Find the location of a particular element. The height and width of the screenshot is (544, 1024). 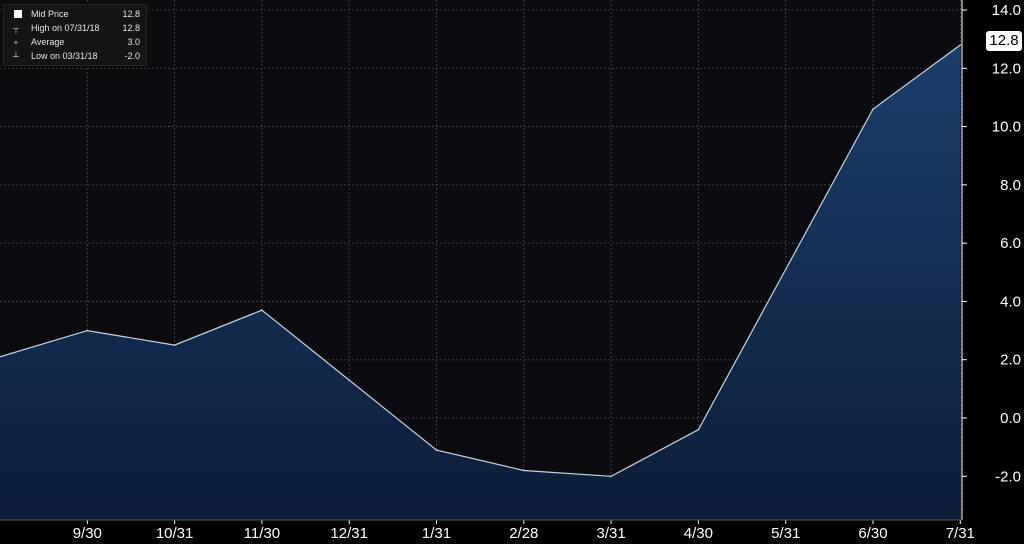

y-tick-label: 8.0 is located at coordinates (1010, 185).